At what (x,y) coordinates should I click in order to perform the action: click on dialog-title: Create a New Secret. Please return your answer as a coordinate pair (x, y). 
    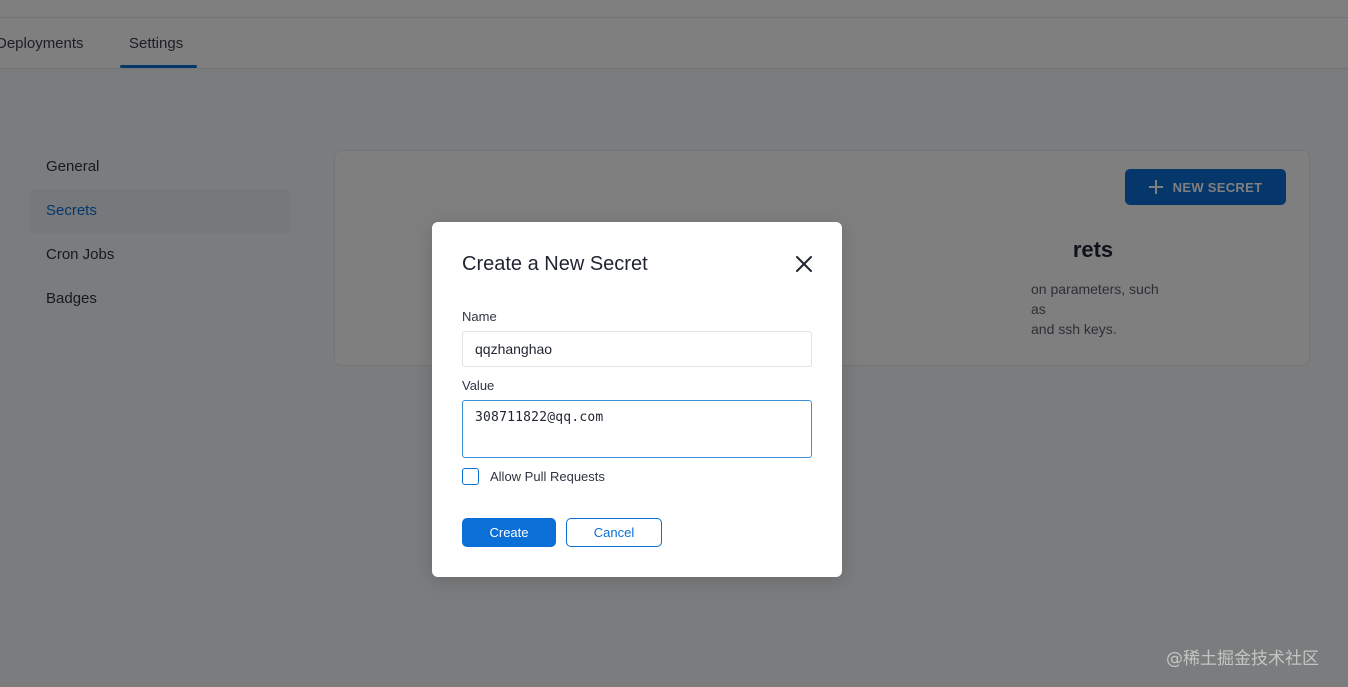
    Looking at the image, I should click on (555, 264).